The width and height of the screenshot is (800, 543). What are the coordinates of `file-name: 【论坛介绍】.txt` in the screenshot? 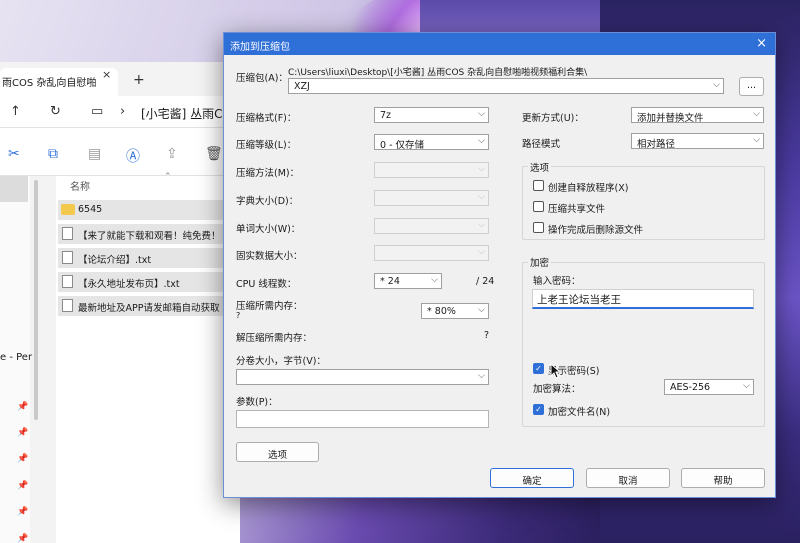 It's located at (115, 260).